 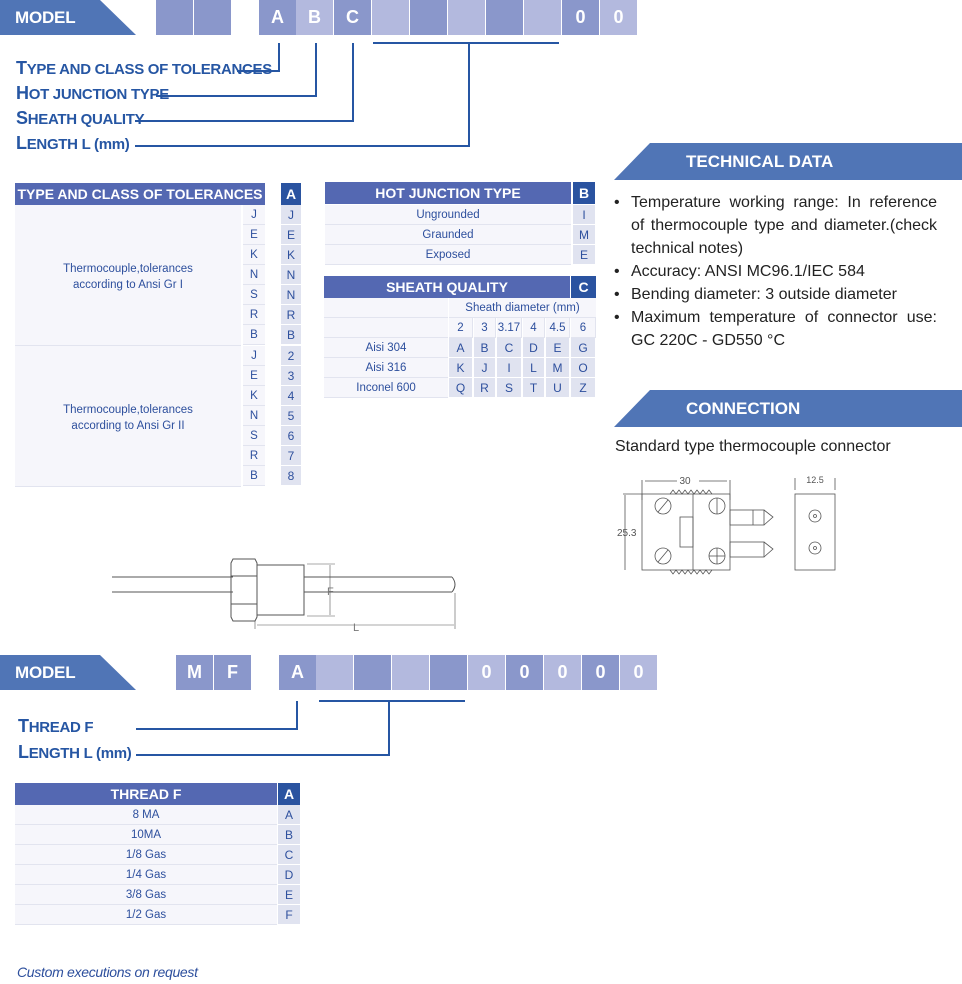 I want to click on legend-hot-junction: HOT JUNCTION TYPE, so click(x=92, y=93).